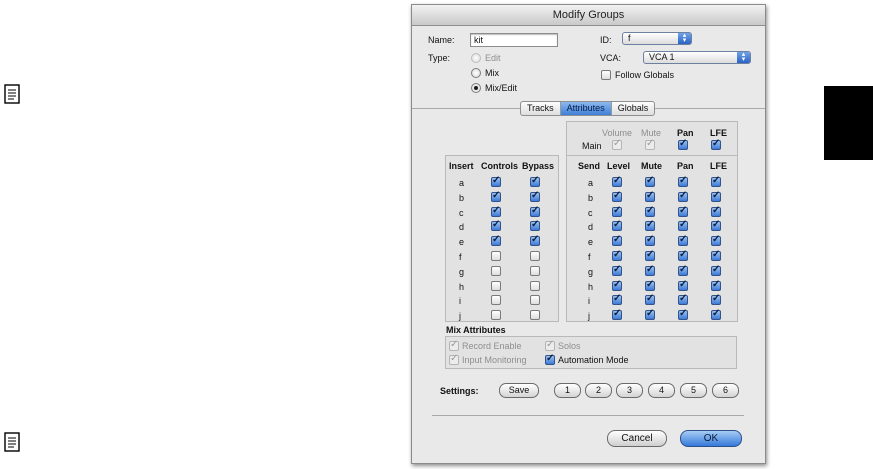 This screenshot has height=469, width=873. Describe the element at coordinates (494, 360) in the screenshot. I see `input-monitoring-label: Input Monitoring` at that location.